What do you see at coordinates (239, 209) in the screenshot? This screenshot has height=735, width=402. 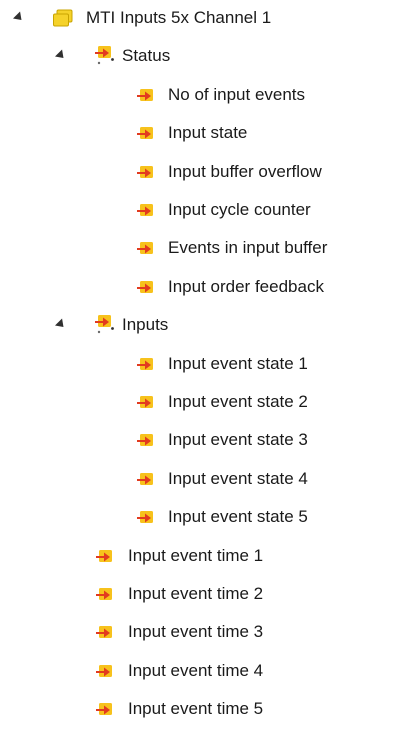 I see `tree-node-label: Input cycle counter` at bounding box center [239, 209].